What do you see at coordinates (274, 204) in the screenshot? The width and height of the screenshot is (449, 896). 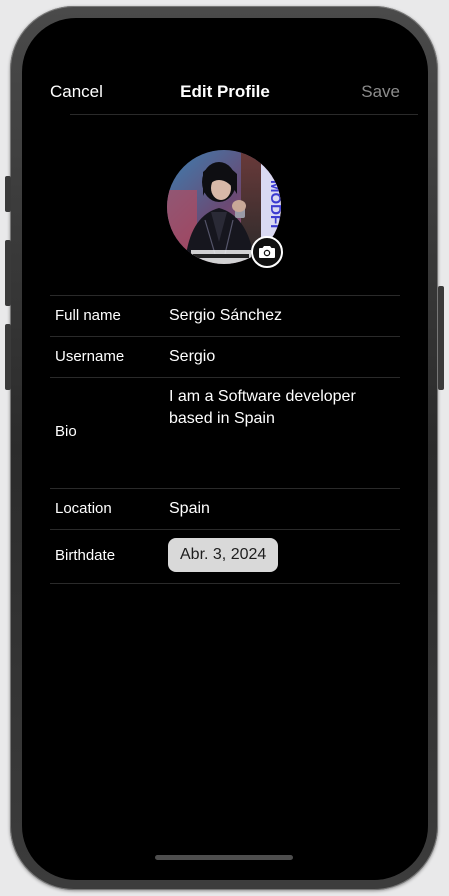 I see `avatar-overlay-text: MODFI` at bounding box center [274, 204].